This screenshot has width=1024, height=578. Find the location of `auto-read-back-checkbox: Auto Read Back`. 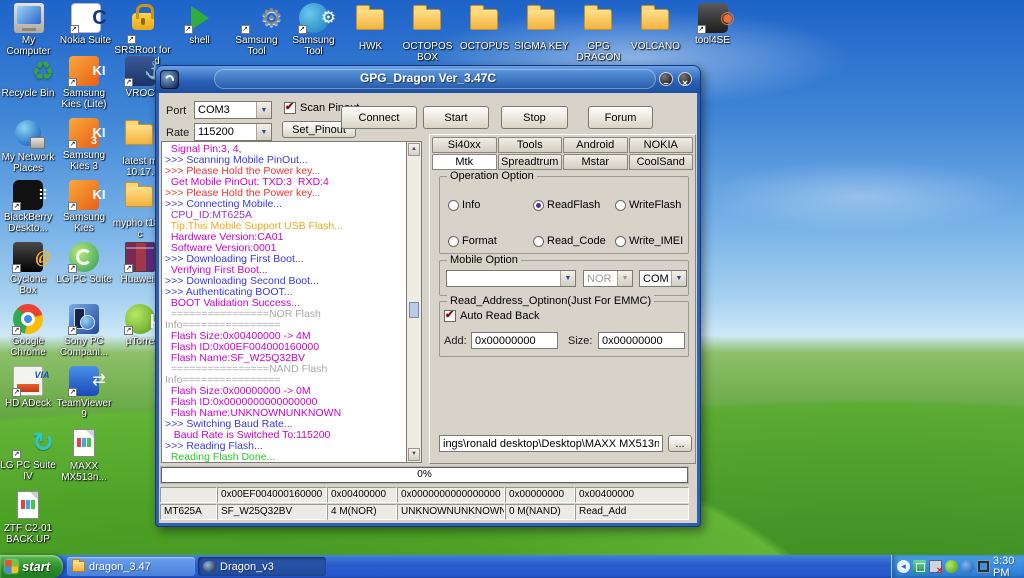

auto-read-back-checkbox: Auto Read Back is located at coordinates (492, 315).